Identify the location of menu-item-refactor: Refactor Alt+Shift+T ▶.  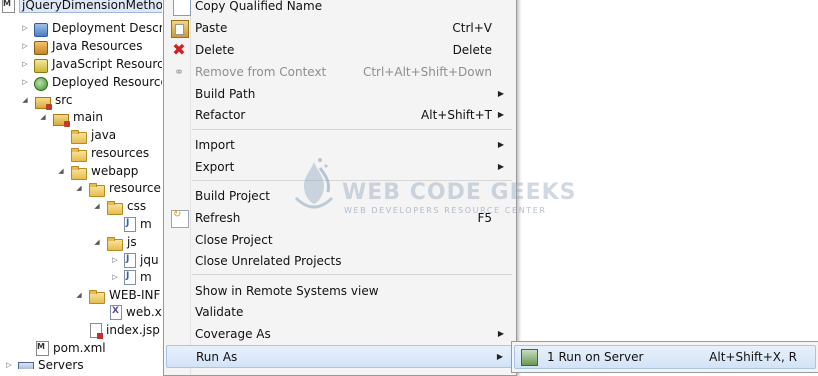
(339, 114).